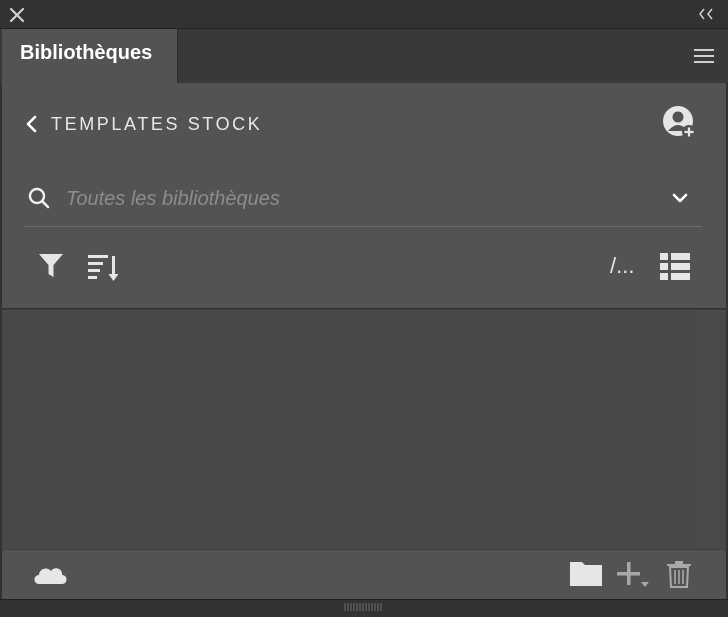 Image resolution: width=728 pixels, height=617 pixels. Describe the element at coordinates (346, 199) in the screenshot. I see `library-search-input` at that location.